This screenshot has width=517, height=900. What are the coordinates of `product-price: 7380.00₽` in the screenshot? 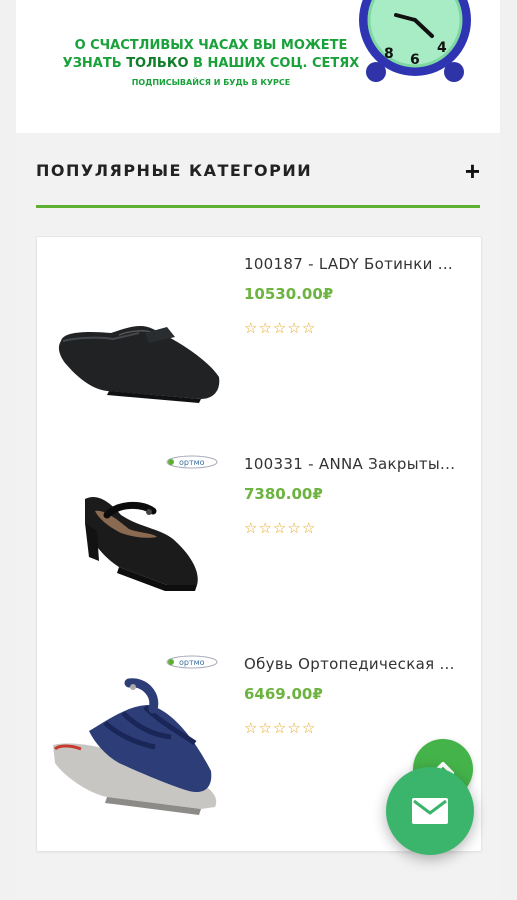 It's located at (283, 494).